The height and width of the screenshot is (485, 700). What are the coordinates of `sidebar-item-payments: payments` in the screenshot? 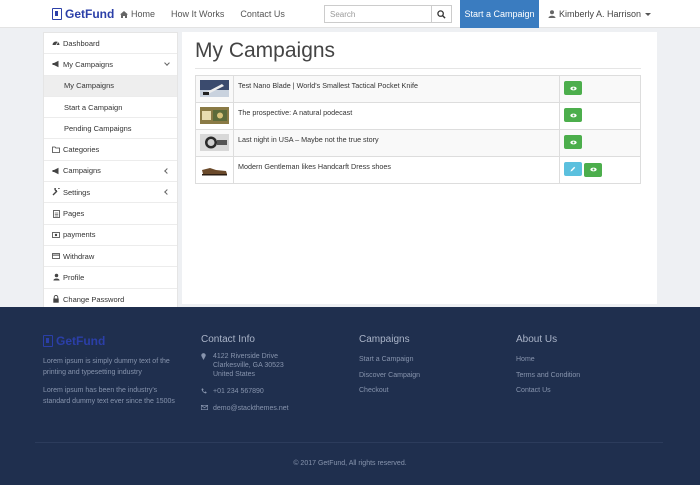 It's located at (110, 235).